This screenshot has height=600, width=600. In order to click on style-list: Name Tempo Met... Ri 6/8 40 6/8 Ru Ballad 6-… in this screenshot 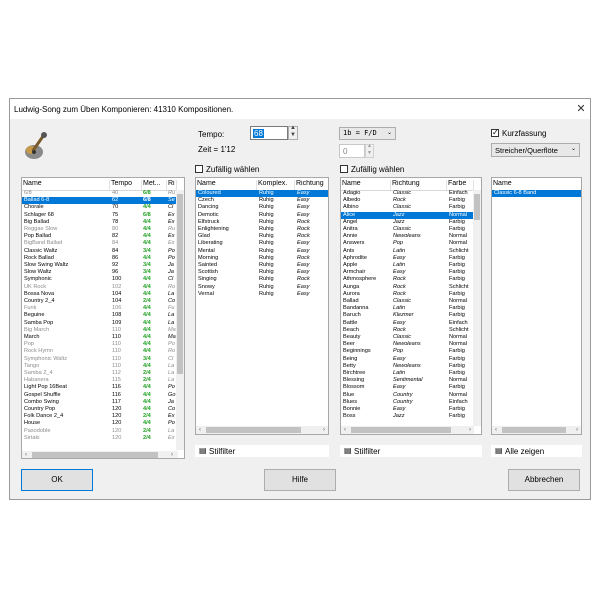, I will do `click(103, 318)`.